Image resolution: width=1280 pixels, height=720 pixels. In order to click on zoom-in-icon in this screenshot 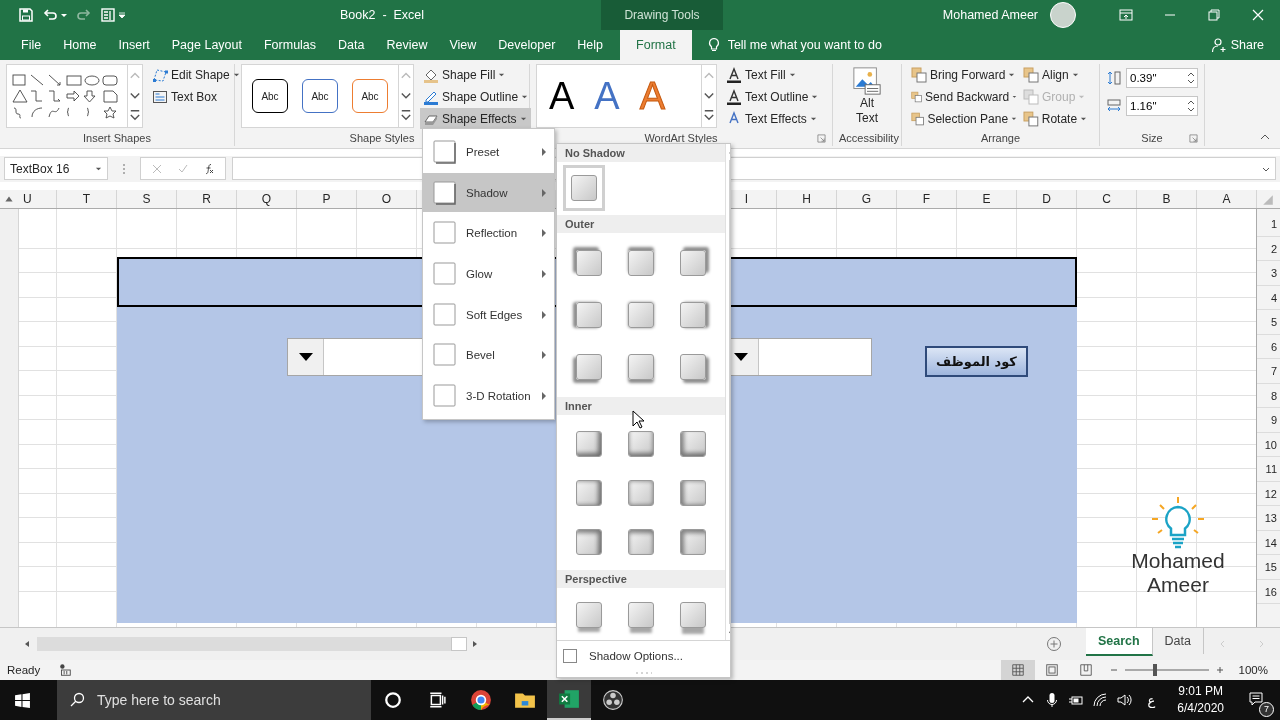, I will do `click(1219, 670)`.